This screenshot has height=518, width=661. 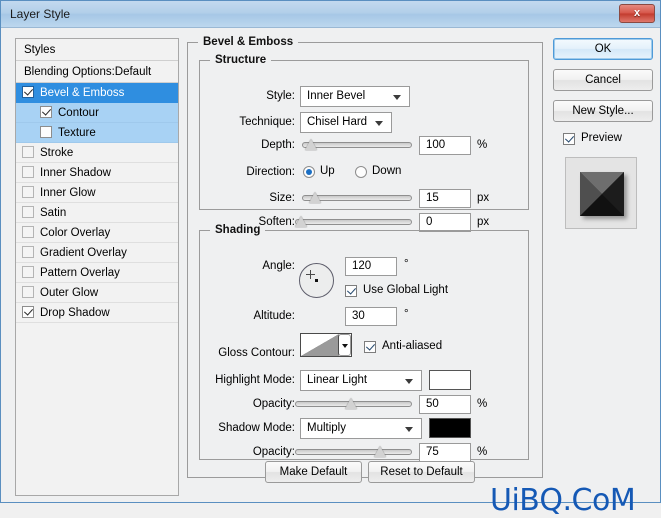 What do you see at coordinates (361, 428) in the screenshot?
I see `shadow-mode-dropdown: Multiply` at bounding box center [361, 428].